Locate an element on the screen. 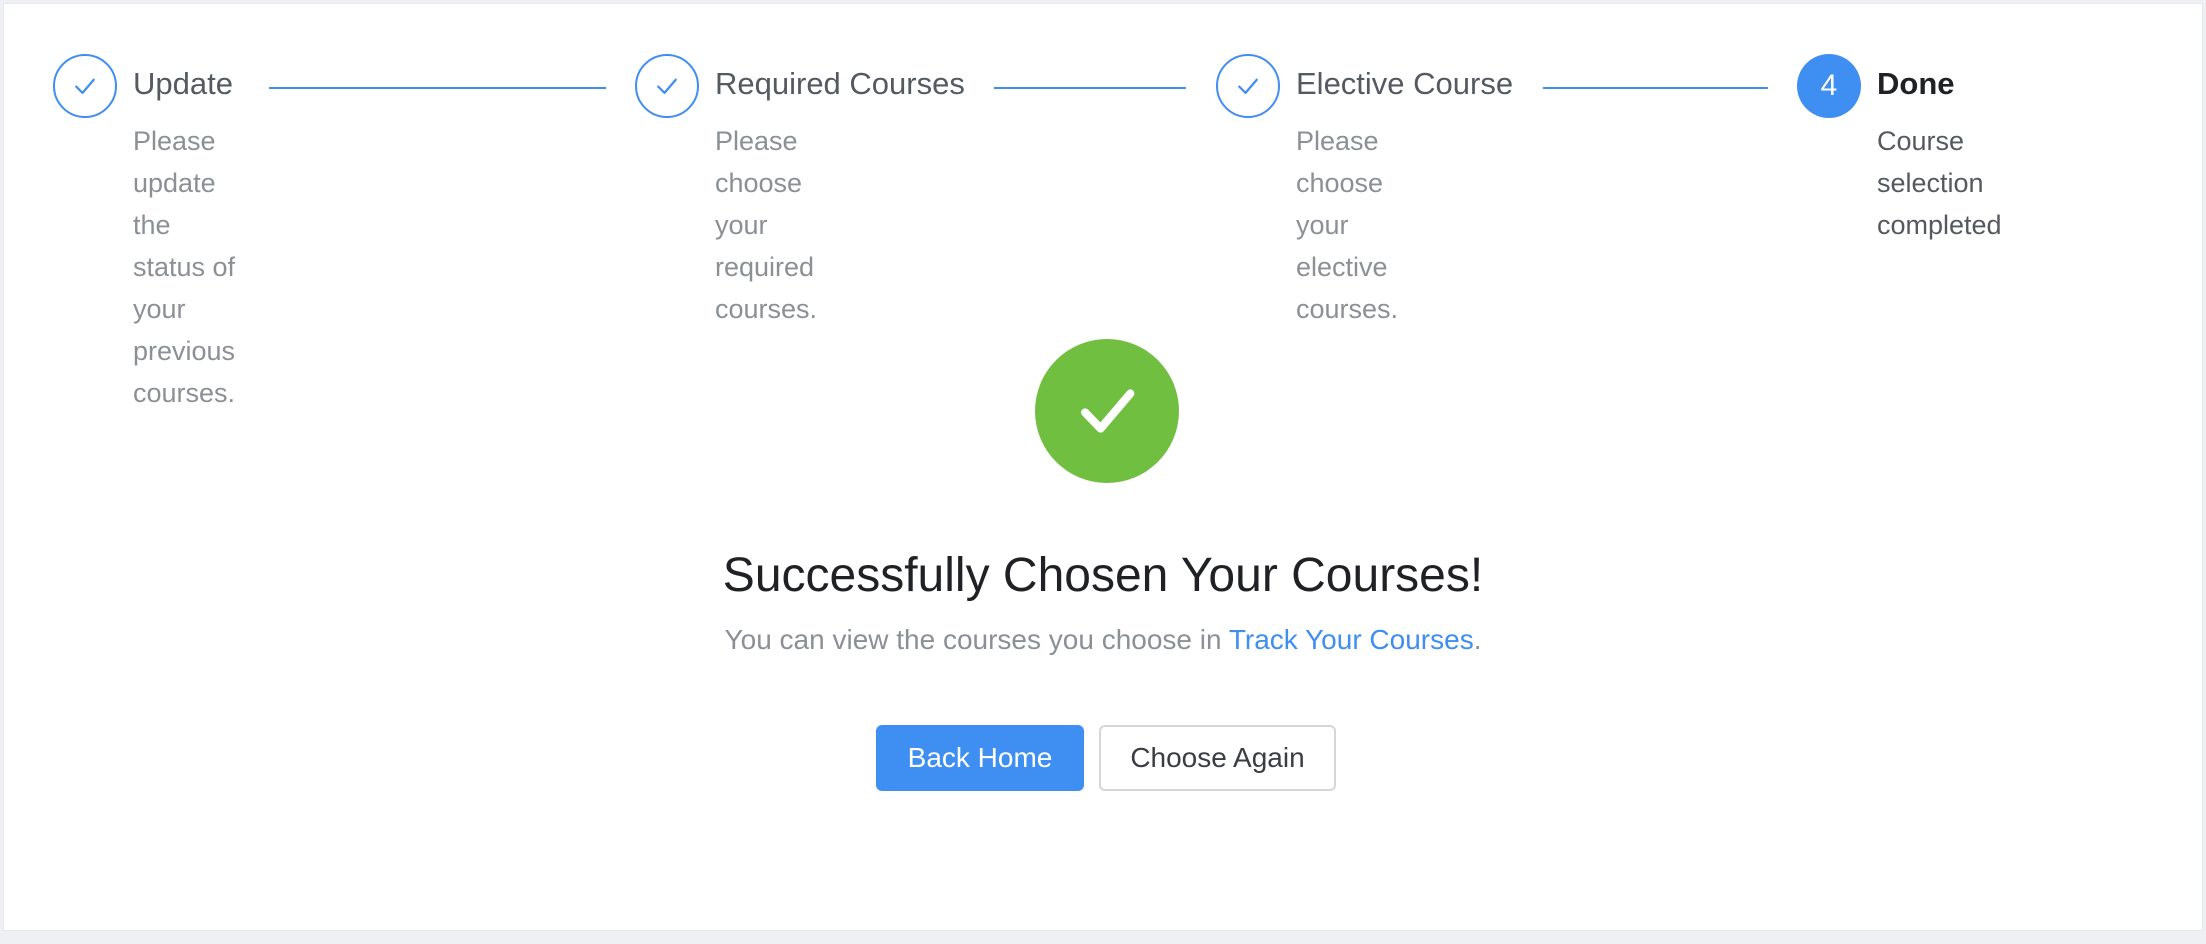 Image resolution: width=2206 pixels, height=944 pixels. check-circle-icon is located at coordinates (1107, 411).